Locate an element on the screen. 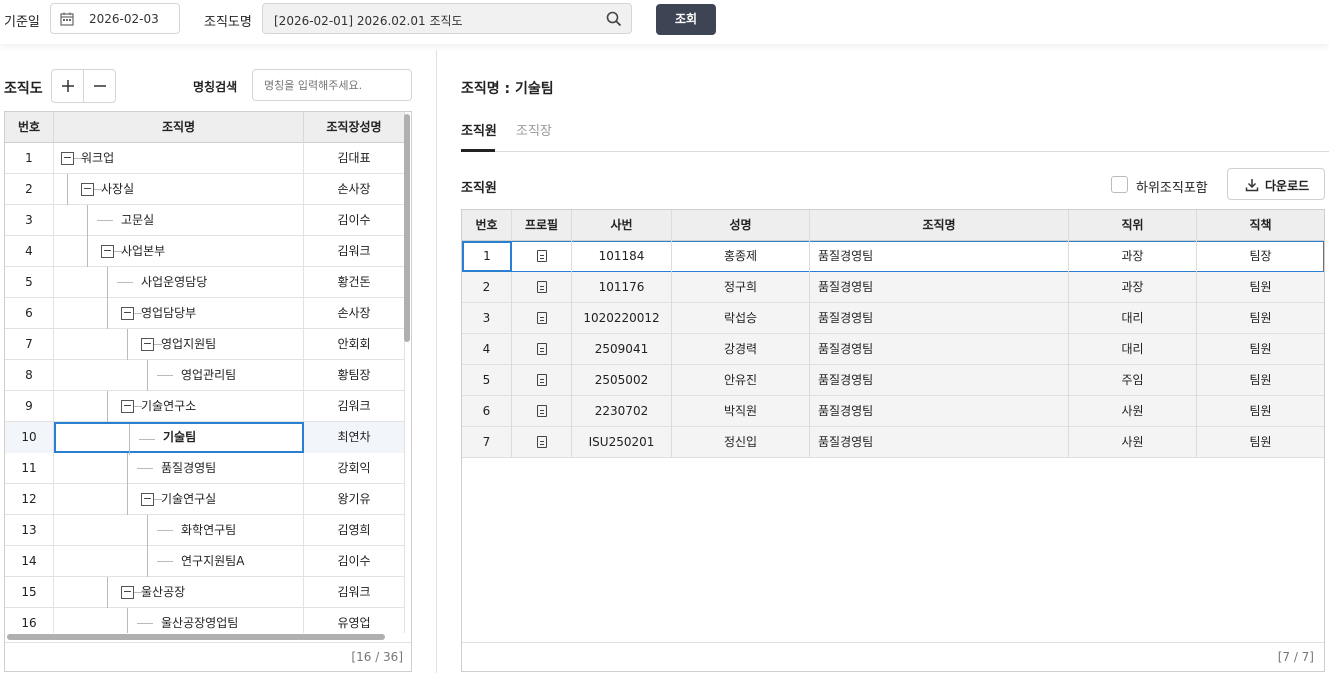  tree-row-org-cell: 사업운영담당 is located at coordinates (179, 282).